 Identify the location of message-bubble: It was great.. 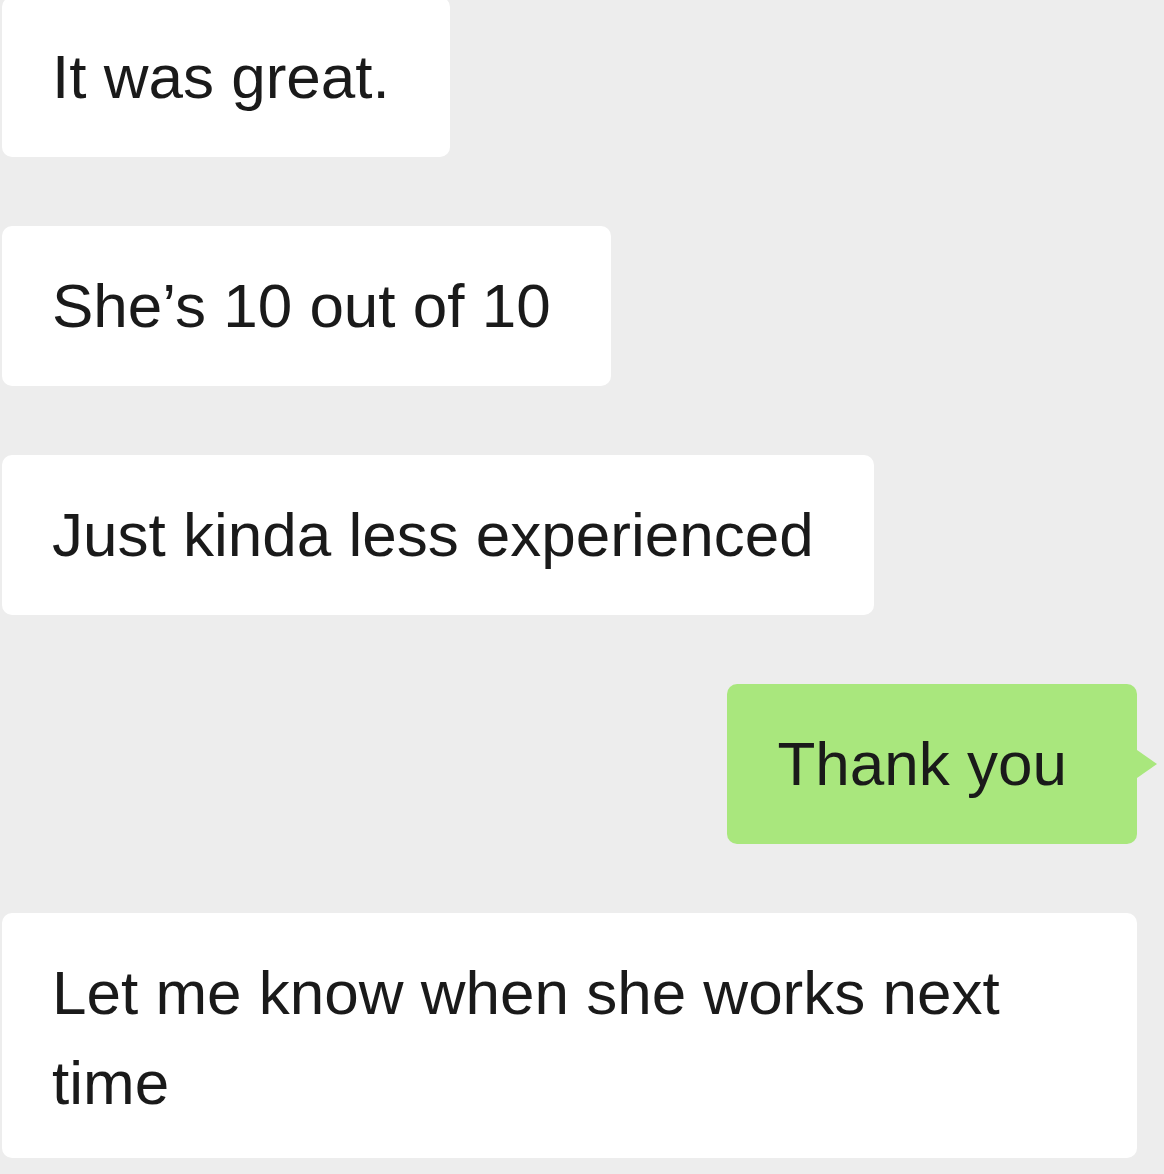
(226, 78).